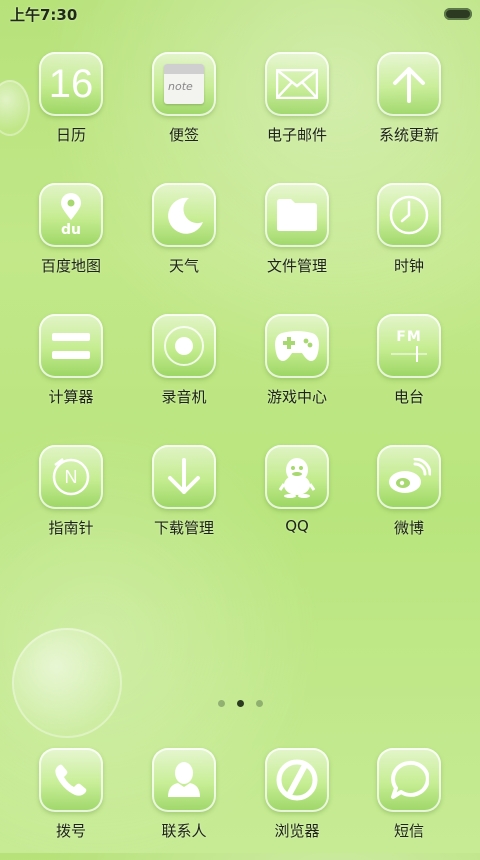 The height and width of the screenshot is (860, 480). I want to click on app-label: 浏览器, so click(297, 831).